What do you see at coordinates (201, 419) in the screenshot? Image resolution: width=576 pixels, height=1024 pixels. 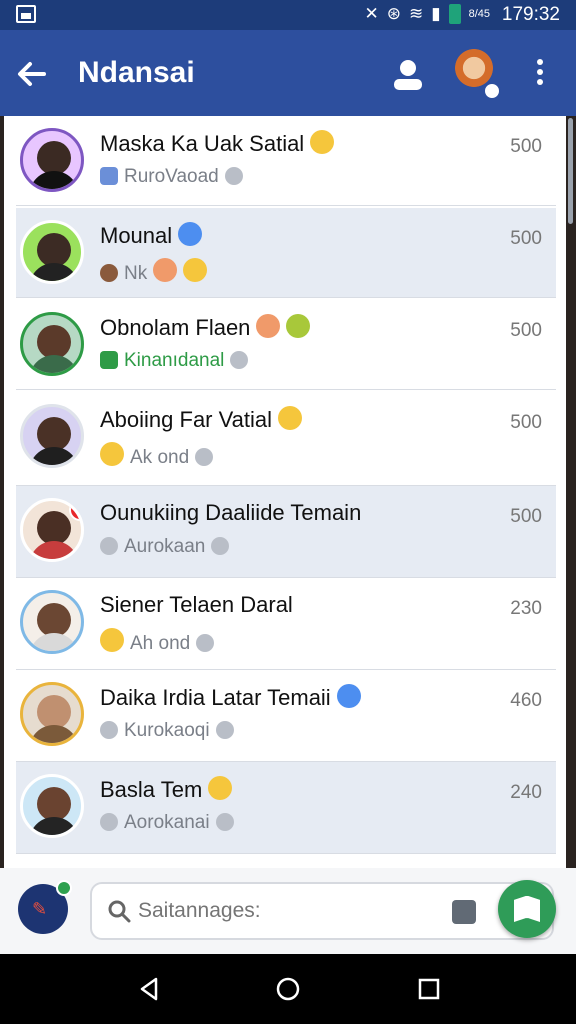 I see `contact-name: Aboiing Far Vatial` at bounding box center [201, 419].